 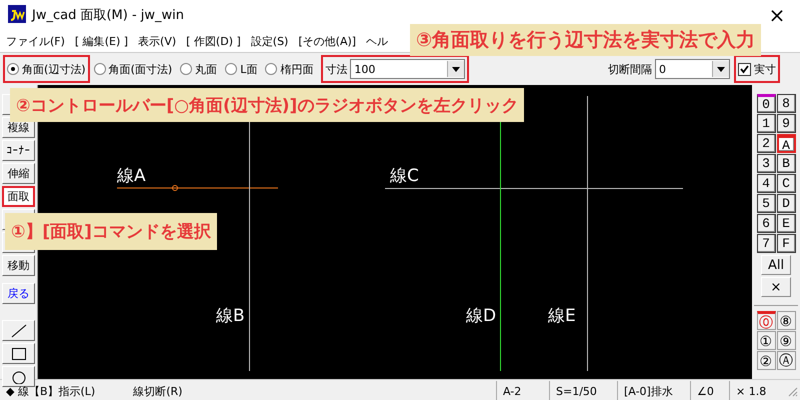 What do you see at coordinates (786, 143) in the screenshot?
I see `layer-button: A` at bounding box center [786, 143].